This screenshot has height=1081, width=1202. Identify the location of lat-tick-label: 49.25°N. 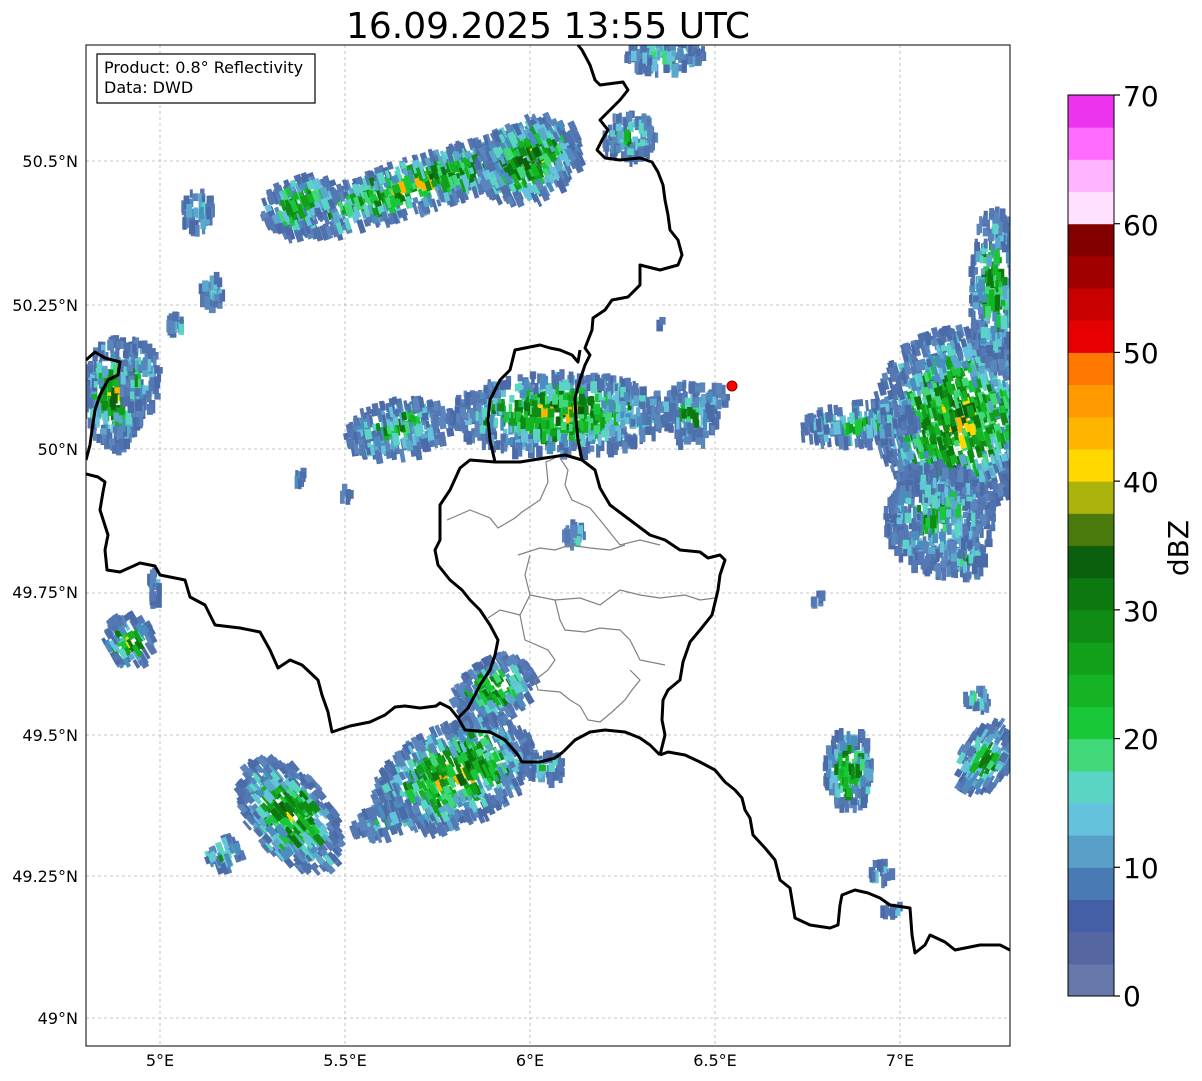
(45, 876).